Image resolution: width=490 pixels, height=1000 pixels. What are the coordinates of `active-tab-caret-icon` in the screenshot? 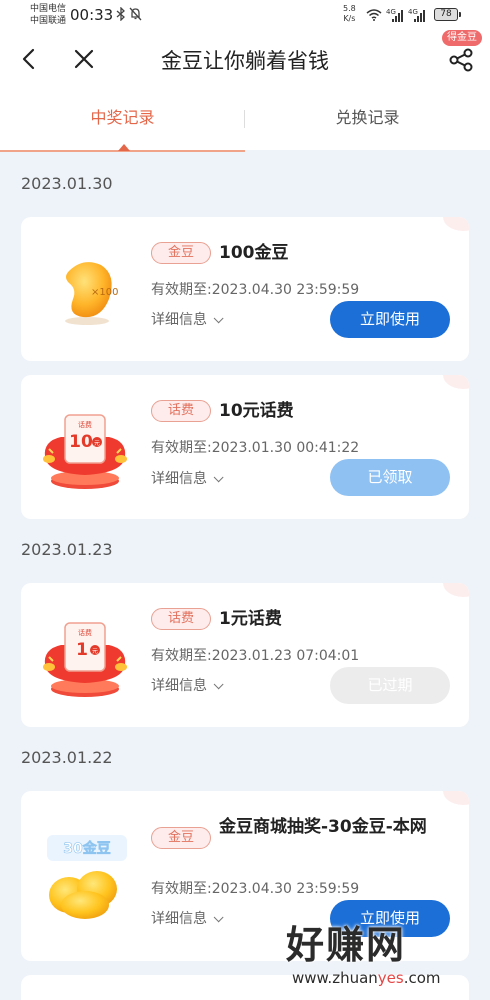 It's located at (124, 147).